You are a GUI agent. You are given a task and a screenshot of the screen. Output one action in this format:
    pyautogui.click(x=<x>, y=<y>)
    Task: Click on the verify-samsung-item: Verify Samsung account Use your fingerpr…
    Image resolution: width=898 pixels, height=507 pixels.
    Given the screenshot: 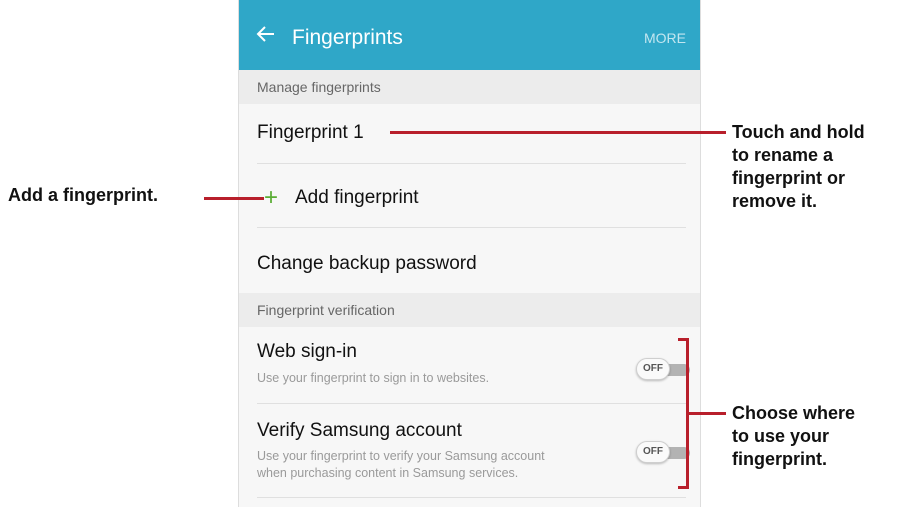 What is the action you would take?
    pyautogui.click(x=469, y=456)
    